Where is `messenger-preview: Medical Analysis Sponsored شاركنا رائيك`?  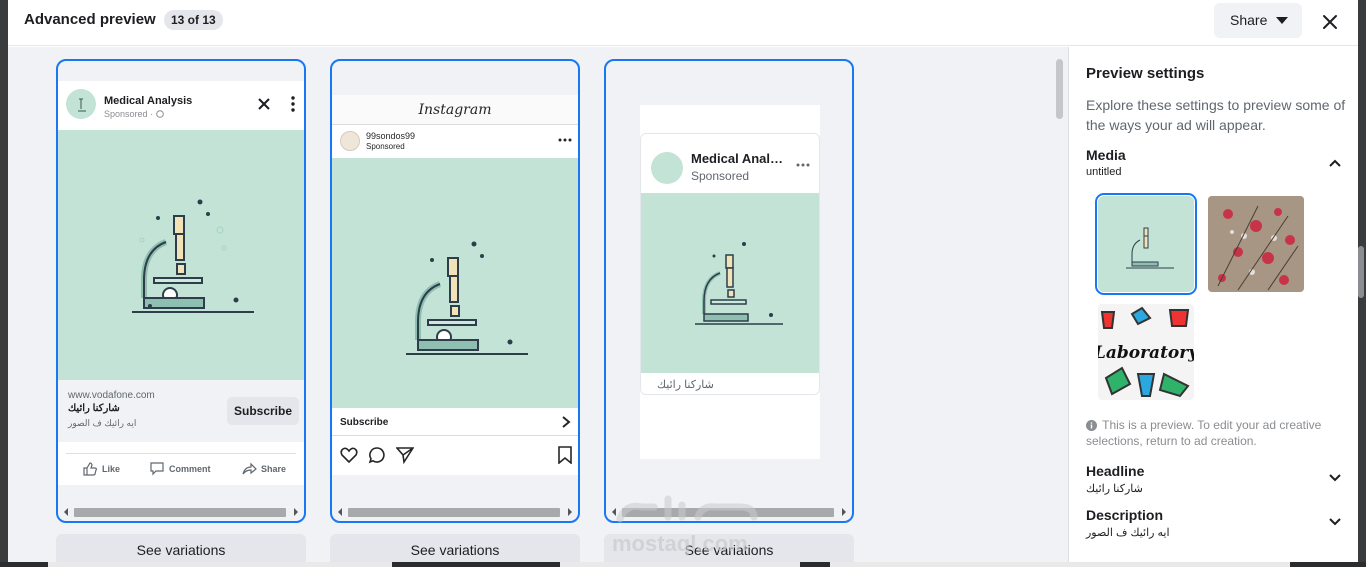 messenger-preview: Medical Analysis Sponsored شاركنا رائيك is located at coordinates (729, 291).